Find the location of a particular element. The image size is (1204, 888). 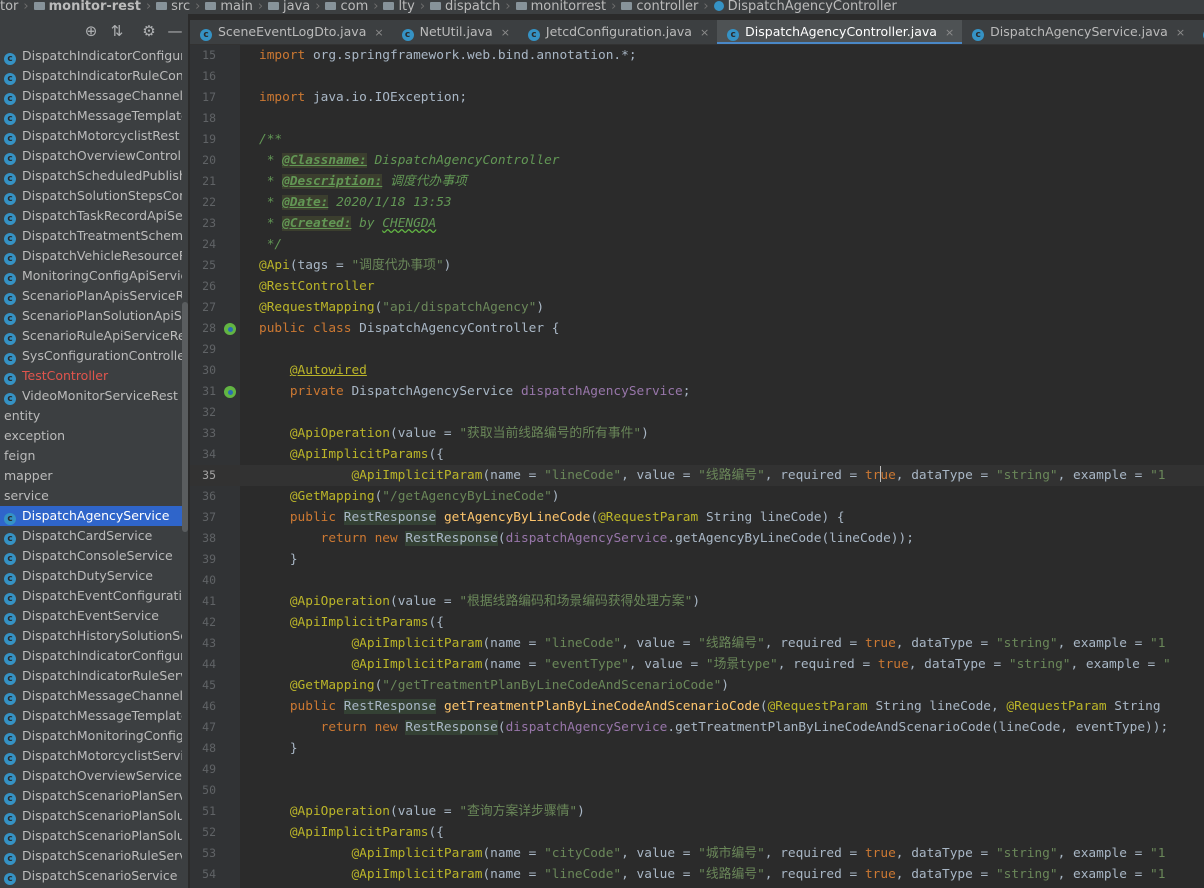

tree-class: c DispatchTaskRecordApiServi is located at coordinates (91, 216).